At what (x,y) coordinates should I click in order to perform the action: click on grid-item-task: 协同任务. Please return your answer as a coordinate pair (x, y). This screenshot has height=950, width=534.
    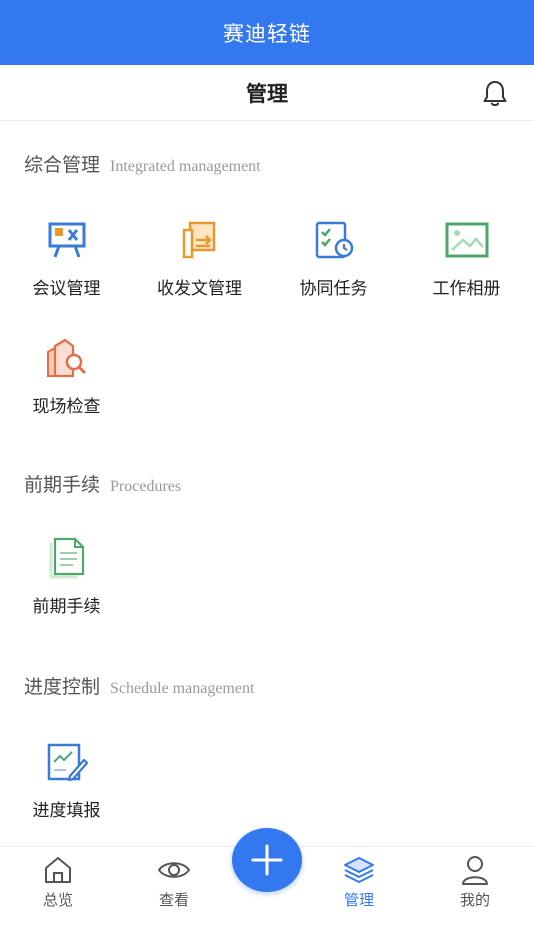
    Looking at the image, I should click on (333, 258).